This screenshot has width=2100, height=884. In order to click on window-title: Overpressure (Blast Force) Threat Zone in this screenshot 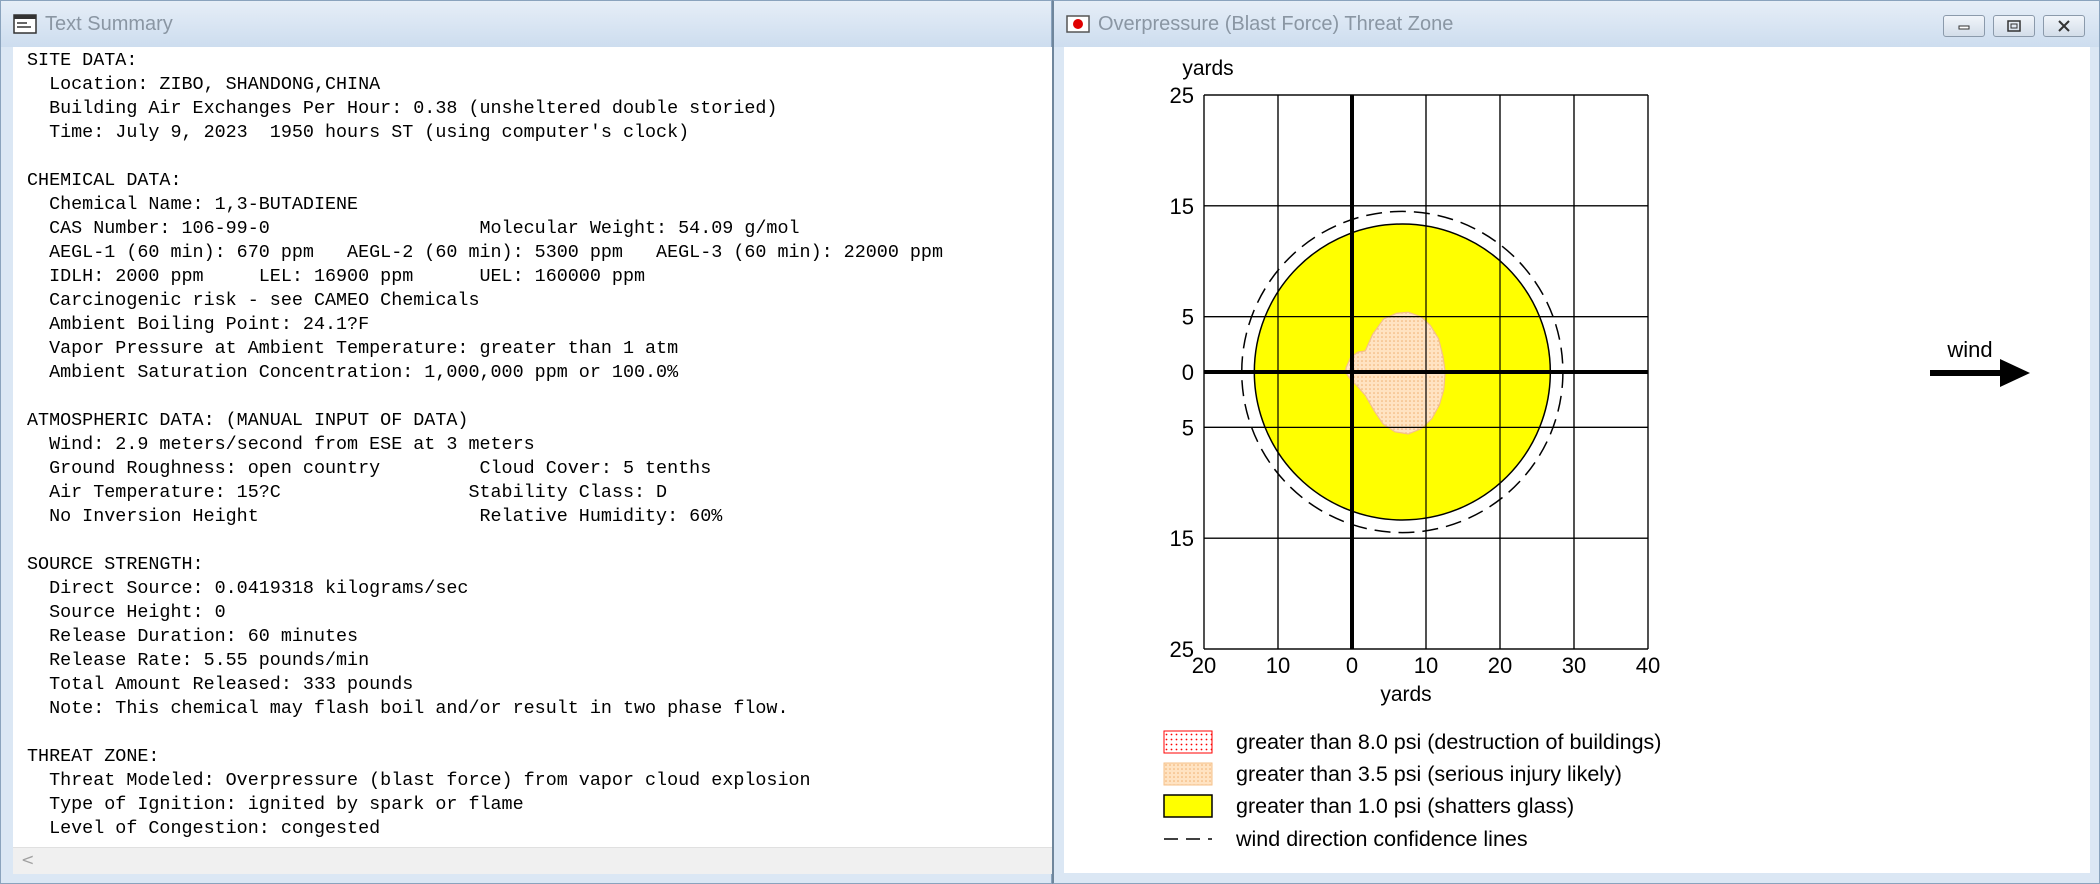, I will do `click(1276, 23)`.